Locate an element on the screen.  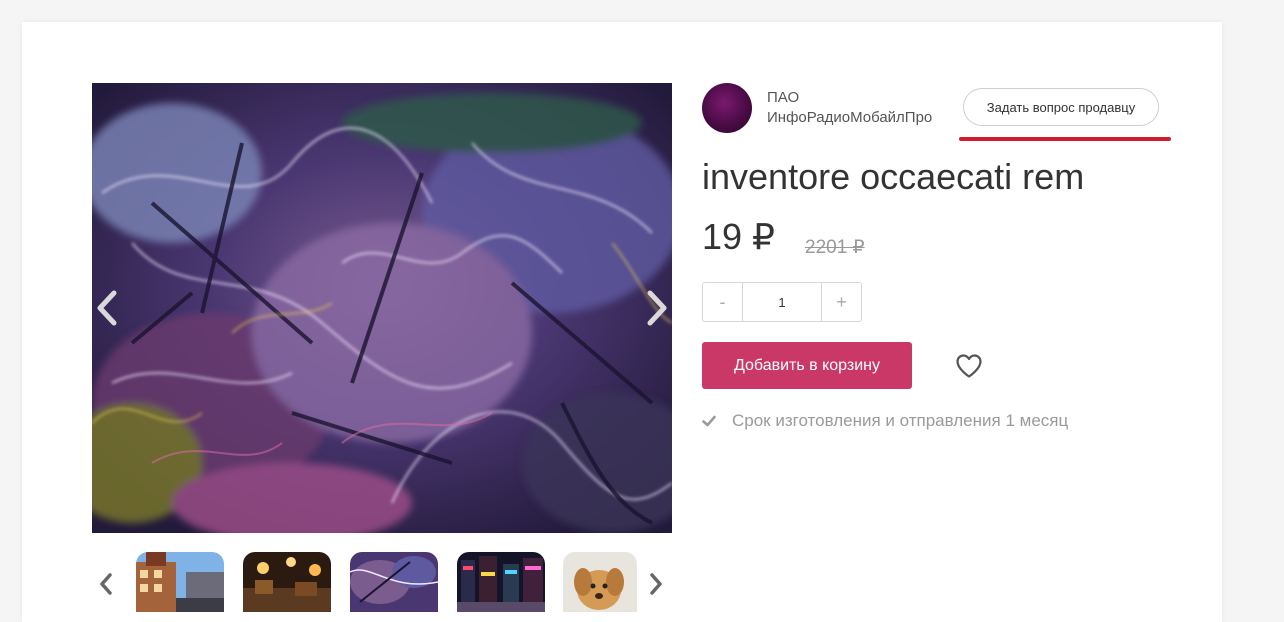
building-street-photo is located at coordinates (180, 582).